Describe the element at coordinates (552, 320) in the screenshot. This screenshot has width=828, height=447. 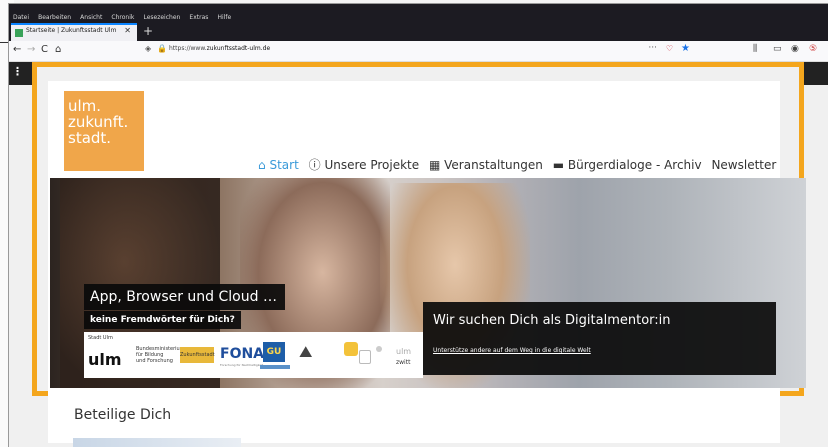
I see `cta-heading: Wir suchen Dich als Digitalmentor:in` at that location.